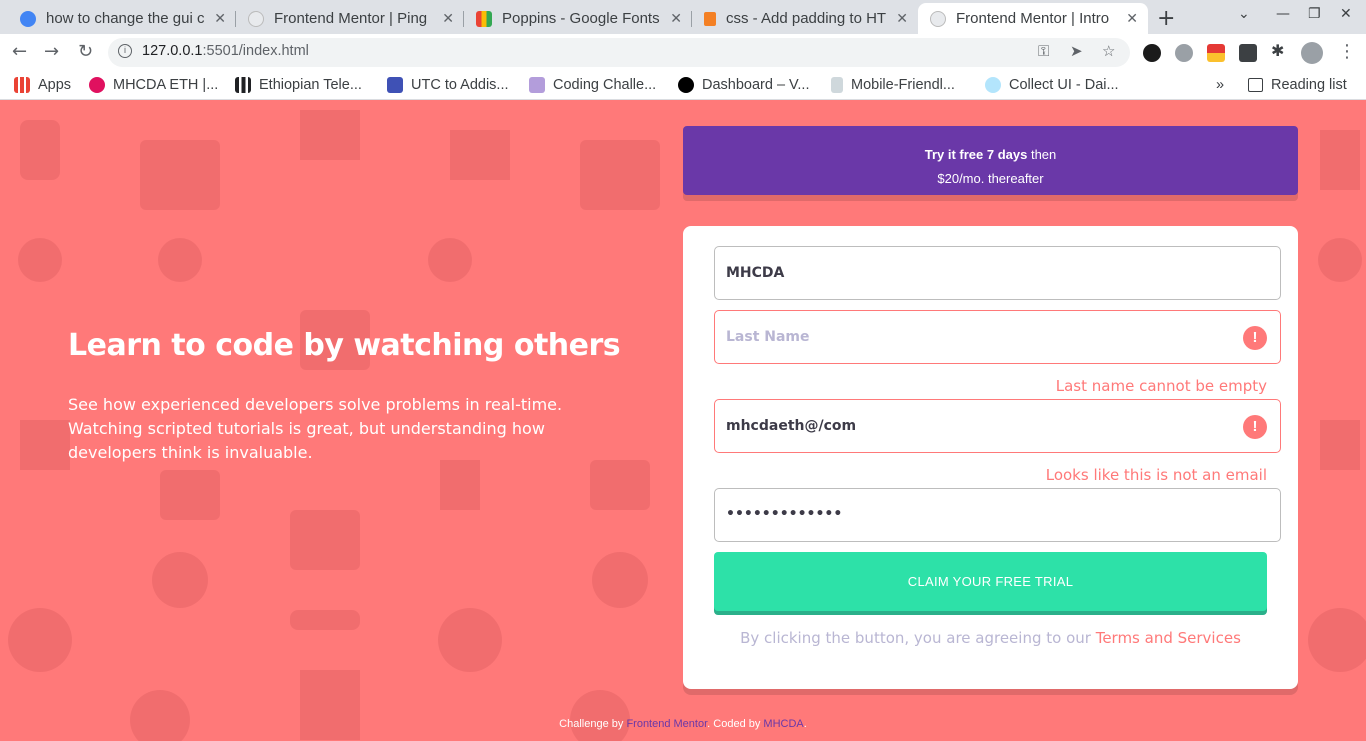 The height and width of the screenshot is (741, 1366). What do you see at coordinates (1161, 386) in the screenshot?
I see `last-name-error: Last name cannot be empty` at bounding box center [1161, 386].